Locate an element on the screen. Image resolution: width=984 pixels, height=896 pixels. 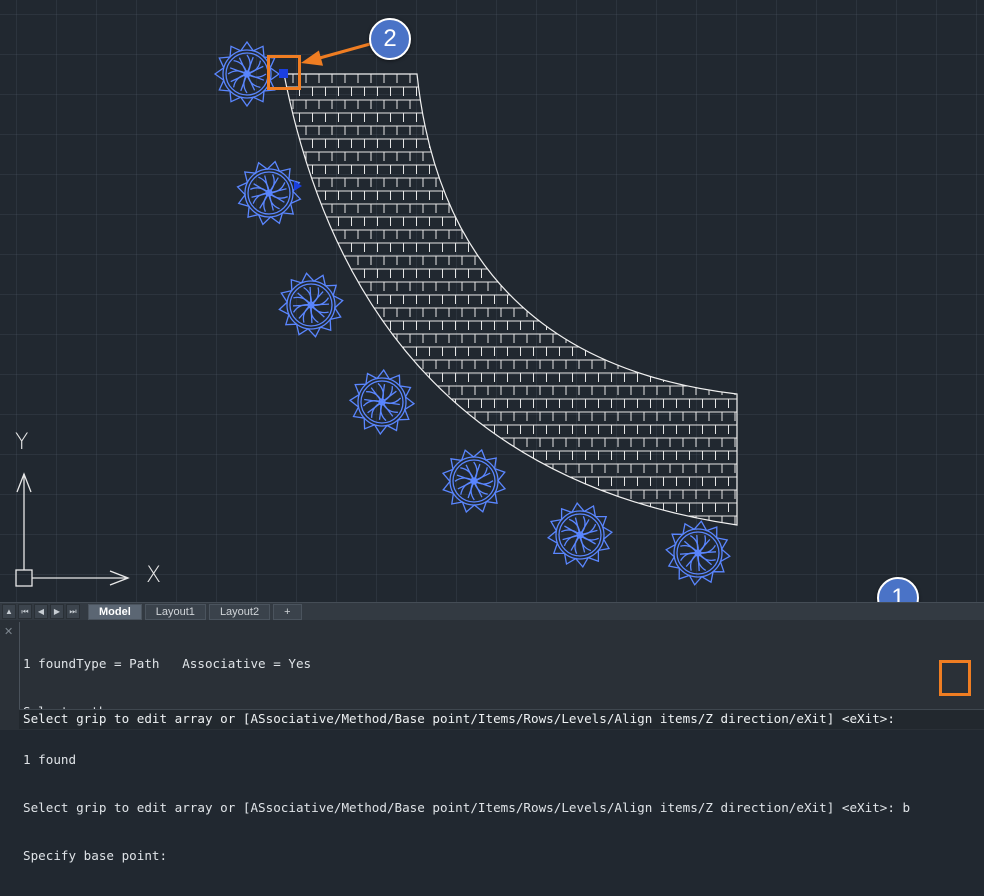
tab-prev-button: ◀ is located at coordinates (41, 611).